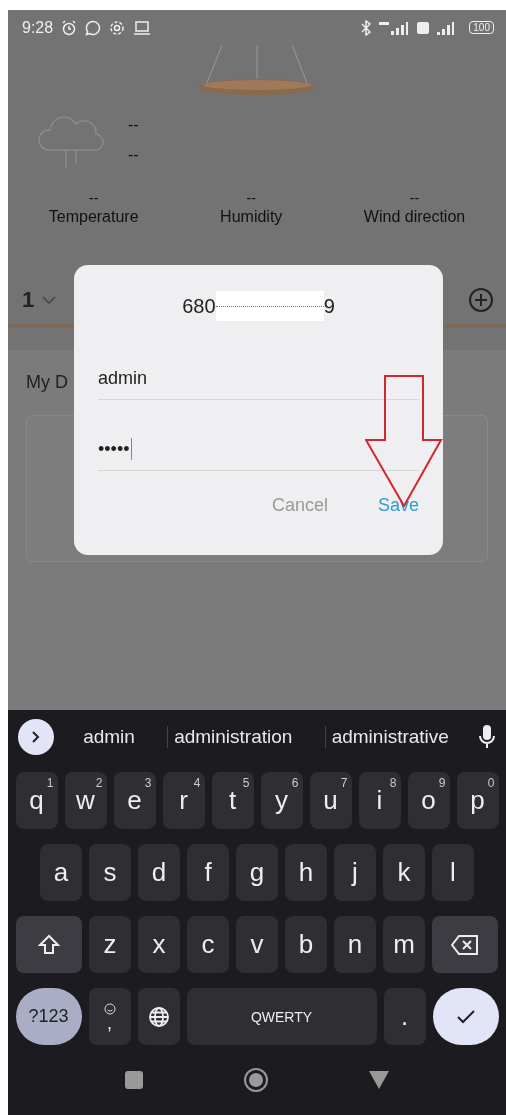 This screenshot has height=1115, width=506. Describe the element at coordinates (251, 217) in the screenshot. I see `stat-label: Humidity` at that location.